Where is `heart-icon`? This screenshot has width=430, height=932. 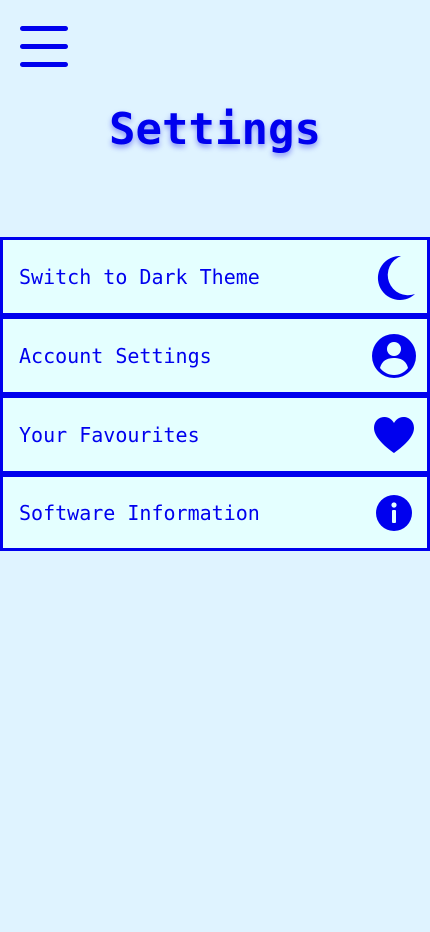 heart-icon is located at coordinates (394, 435).